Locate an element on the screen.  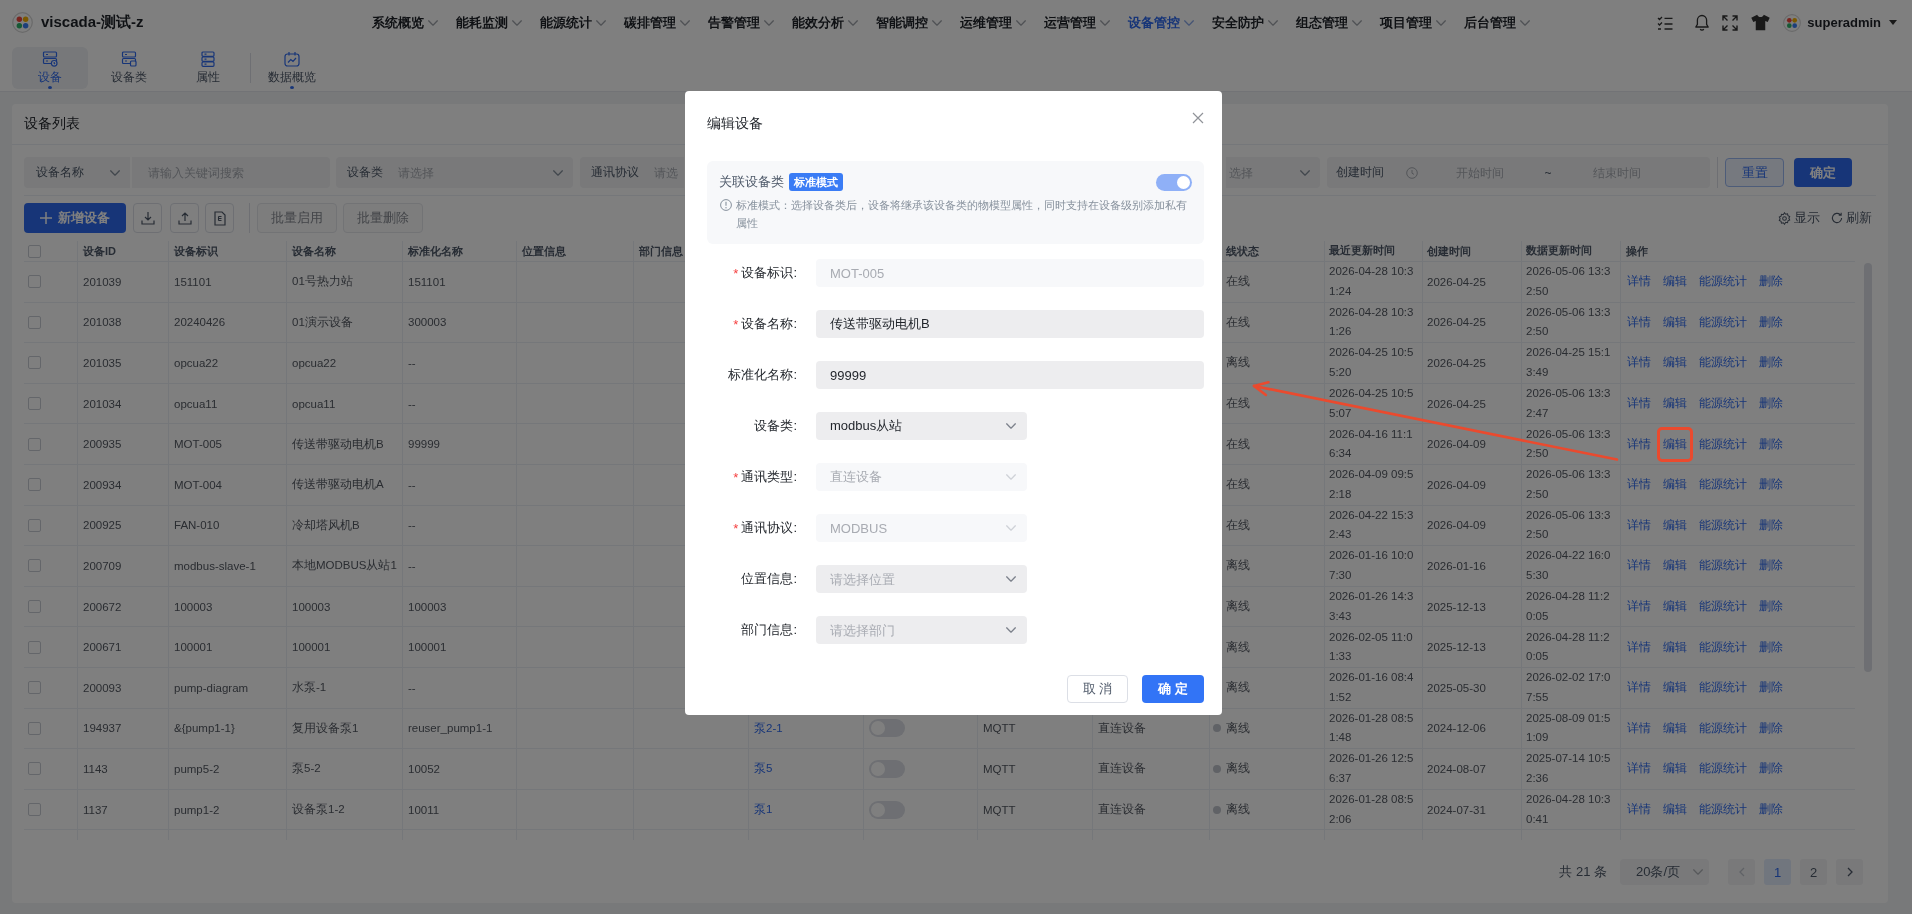
next-page-button is located at coordinates (1849, 872).